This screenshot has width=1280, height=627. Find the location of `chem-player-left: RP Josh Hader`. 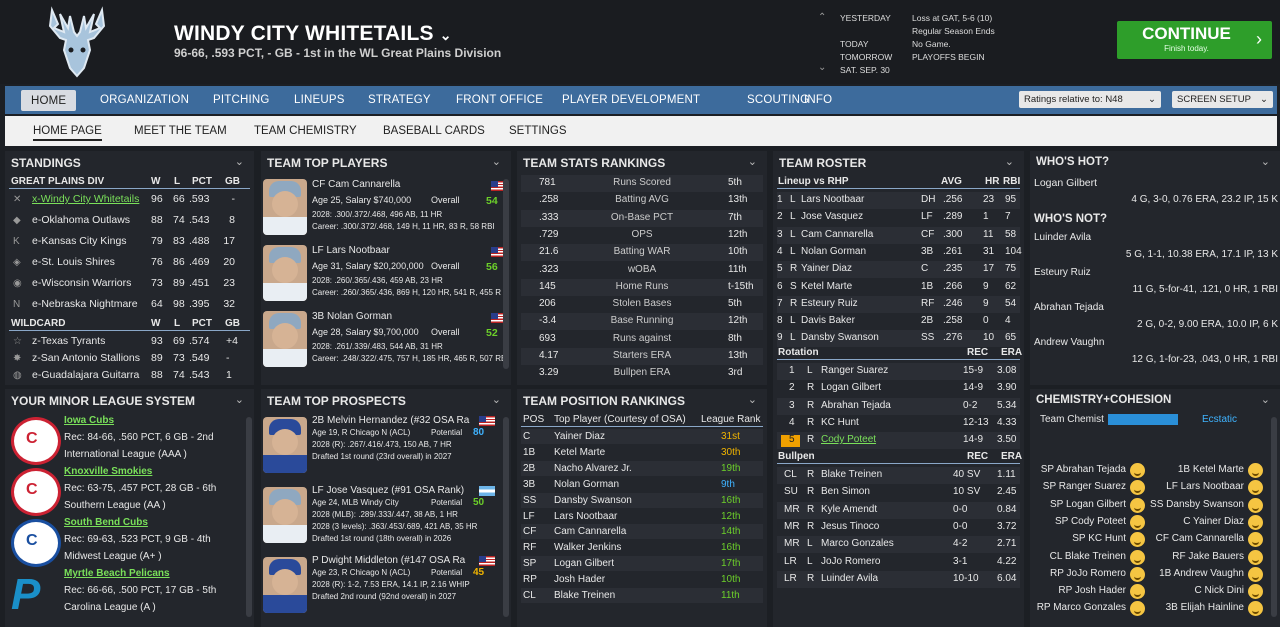

chem-player-left: RP Josh Hader is located at coordinates (1092, 590).